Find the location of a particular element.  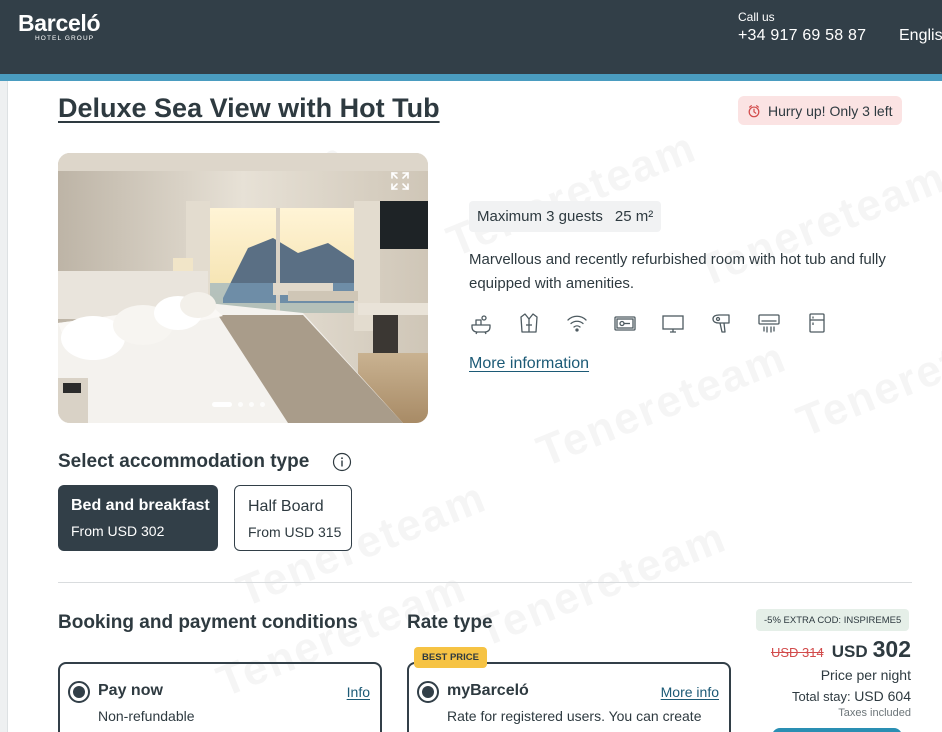

mybarcelo-radio is located at coordinates (428, 692).